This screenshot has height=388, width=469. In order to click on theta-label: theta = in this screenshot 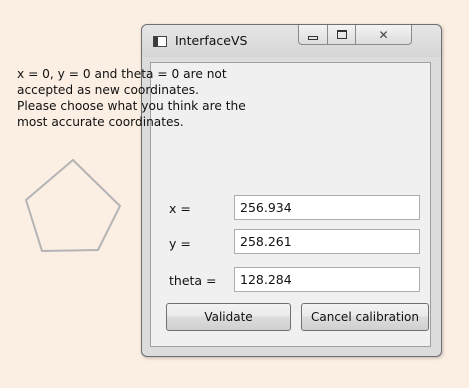, I will do `click(193, 280)`.